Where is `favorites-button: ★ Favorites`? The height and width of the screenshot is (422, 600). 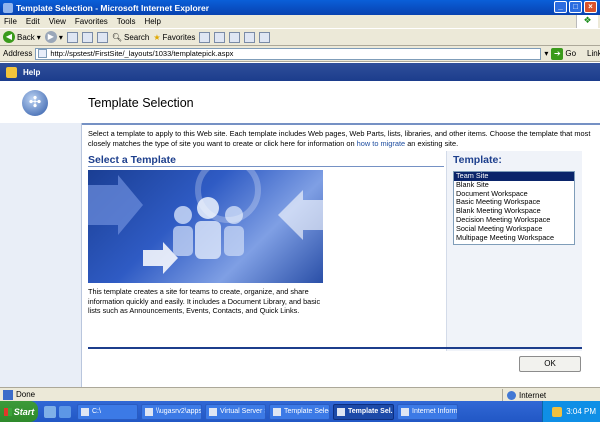 favorites-button: ★ Favorites is located at coordinates (174, 37).